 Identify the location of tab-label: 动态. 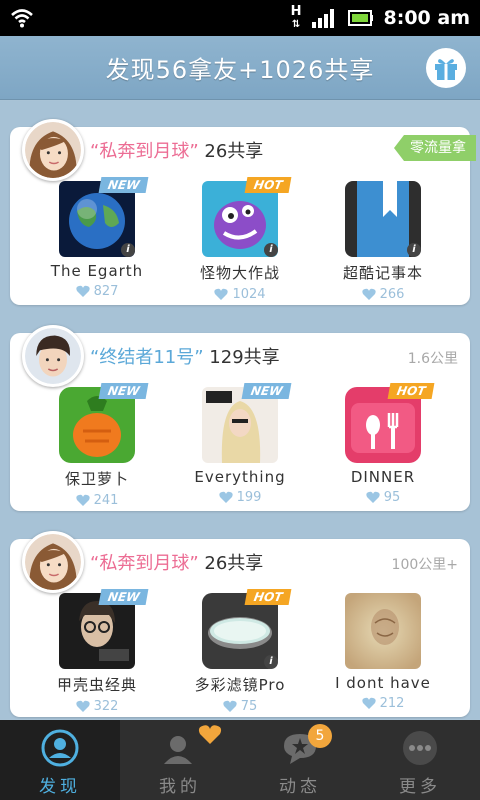
(300, 787).